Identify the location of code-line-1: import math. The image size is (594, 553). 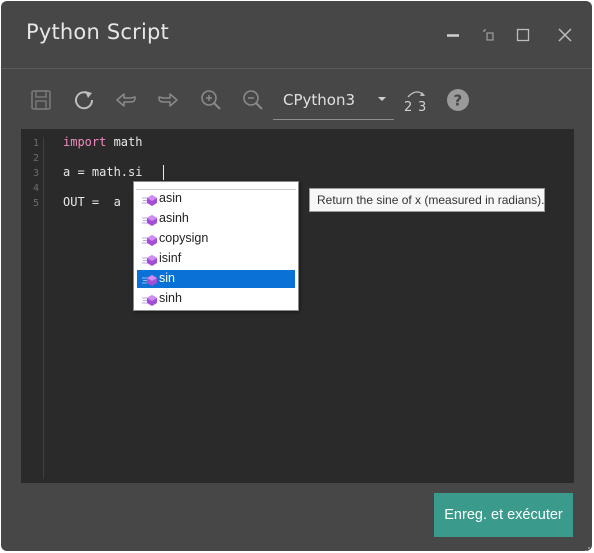
(102, 142).